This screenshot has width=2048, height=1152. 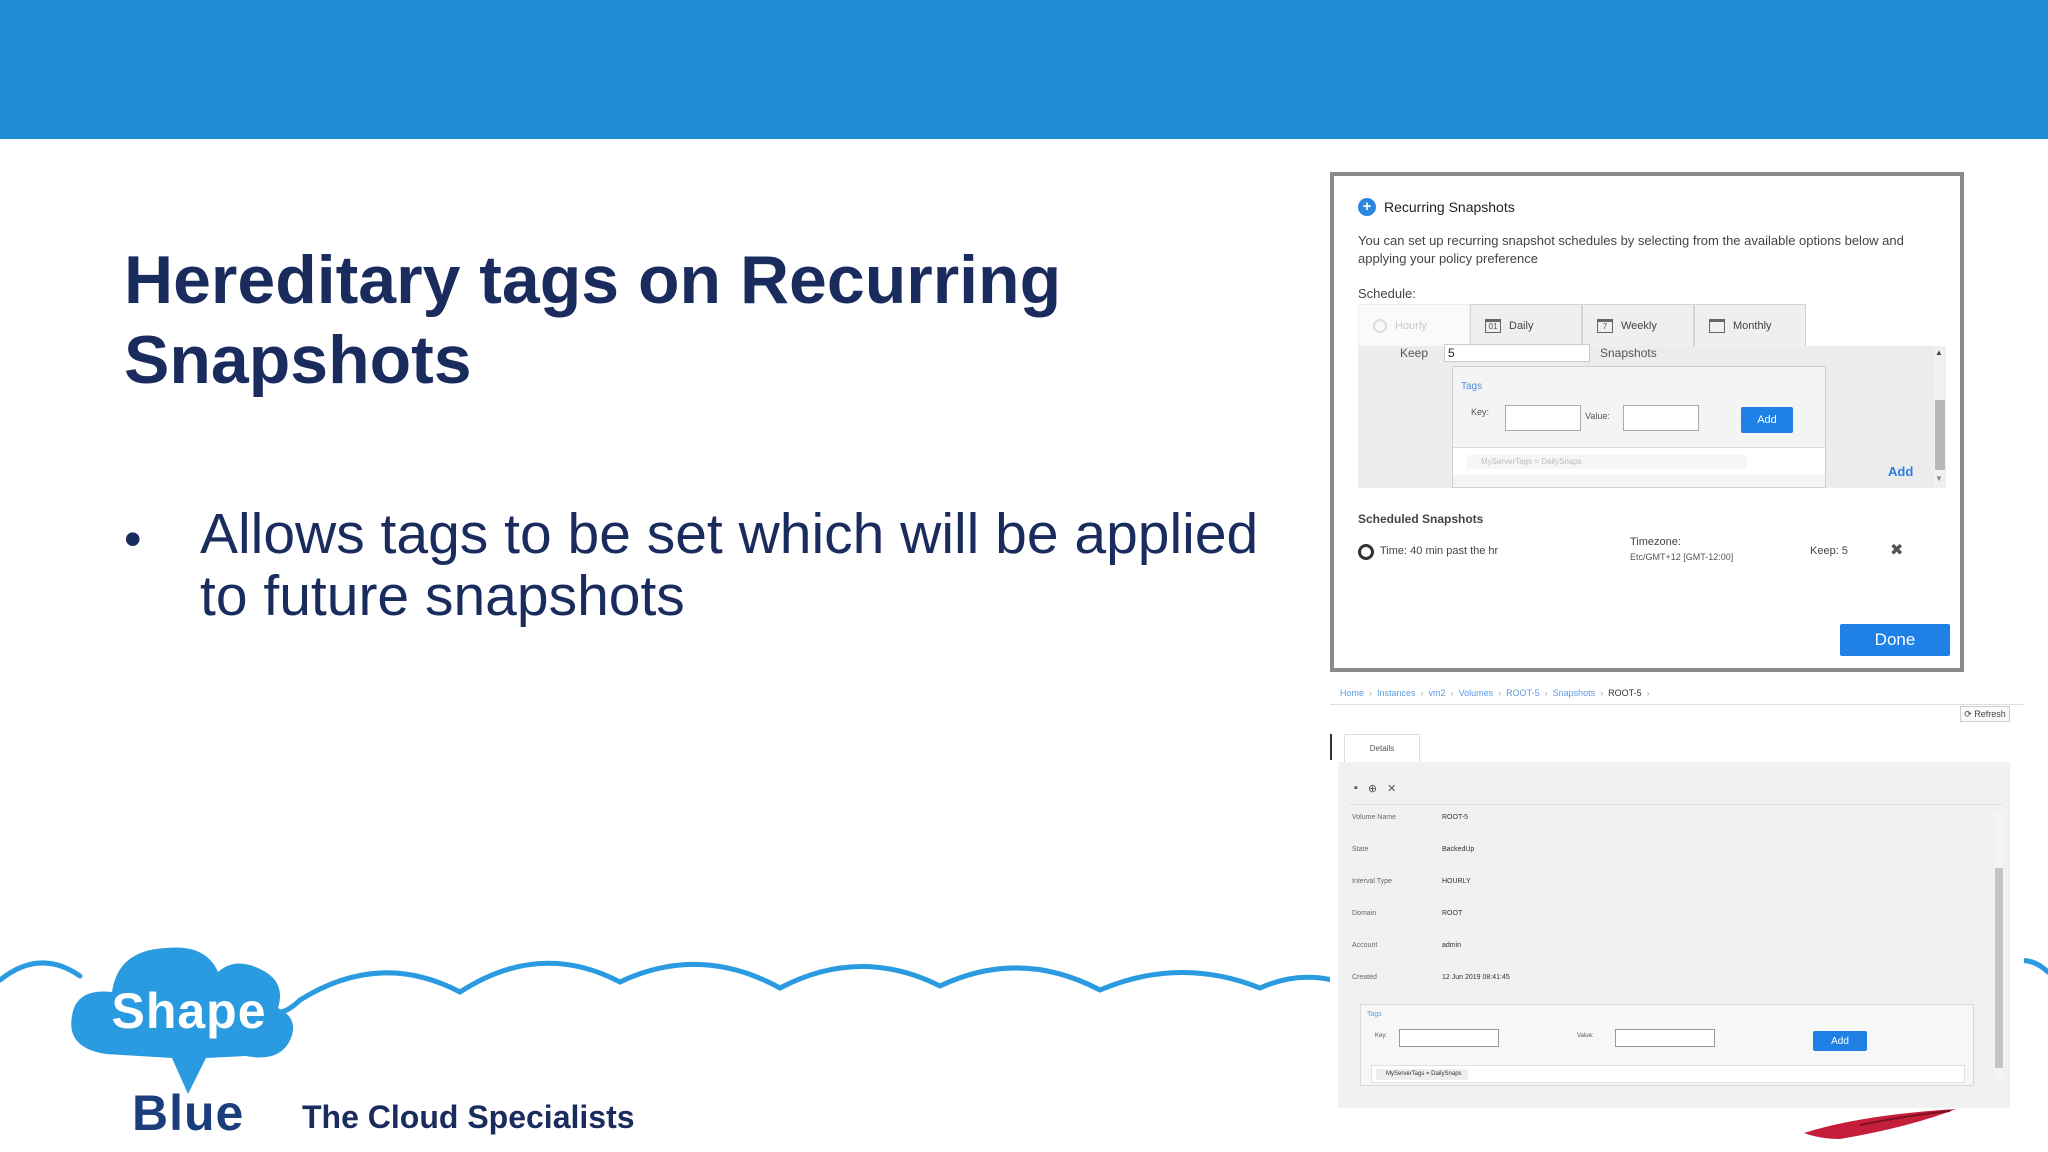 I want to click on detail-value: admin, so click(x=1452, y=945).